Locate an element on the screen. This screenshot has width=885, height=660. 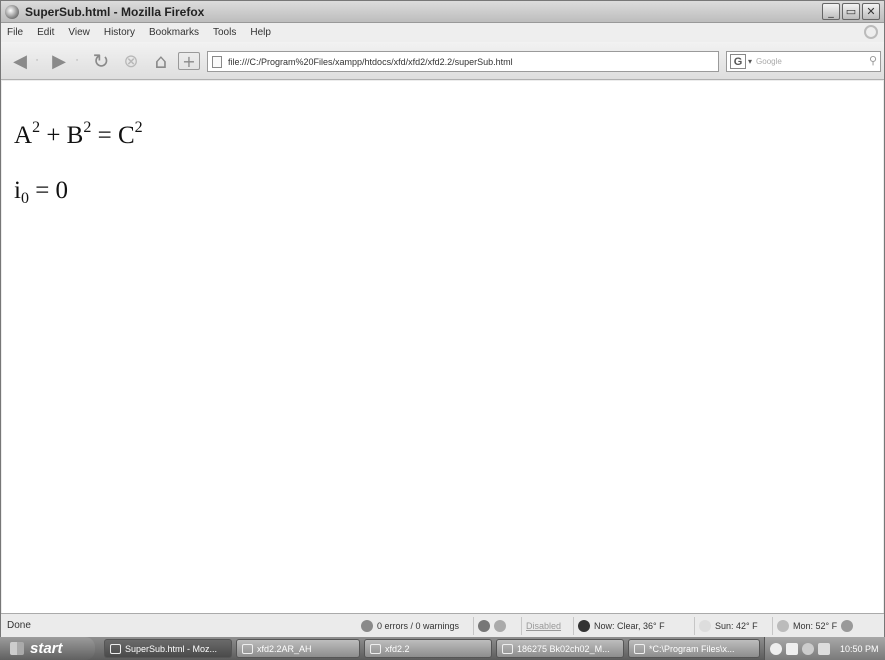
system-tray: 10:50 PM is located at coordinates (824, 648).